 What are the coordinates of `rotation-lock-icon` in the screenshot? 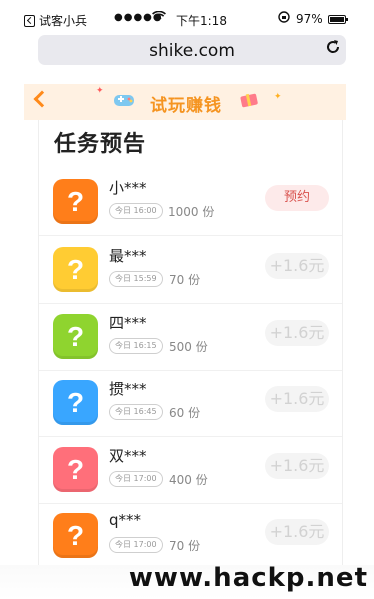 It's located at (284, 18).